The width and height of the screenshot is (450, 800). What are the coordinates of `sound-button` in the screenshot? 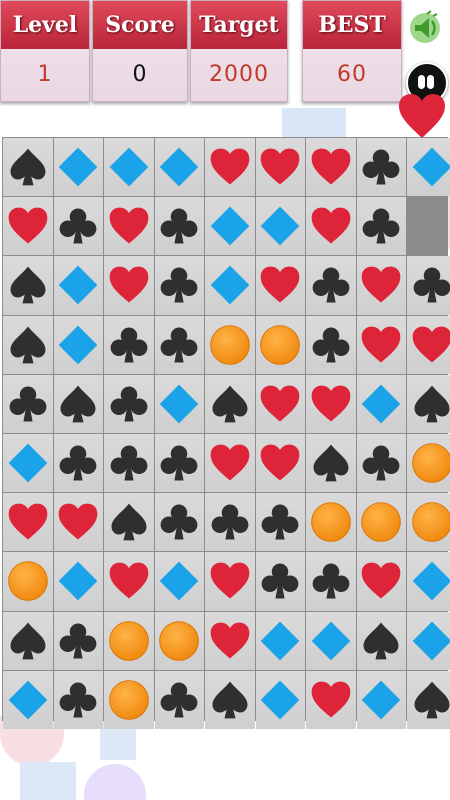 It's located at (425, 26).